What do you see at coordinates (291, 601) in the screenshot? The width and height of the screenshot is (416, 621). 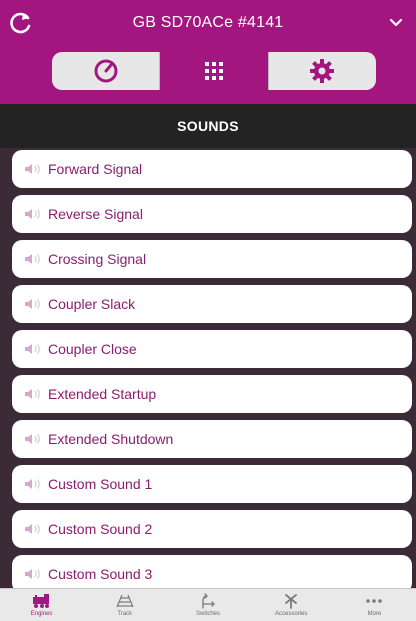 I see `crossing-icon` at bounding box center [291, 601].